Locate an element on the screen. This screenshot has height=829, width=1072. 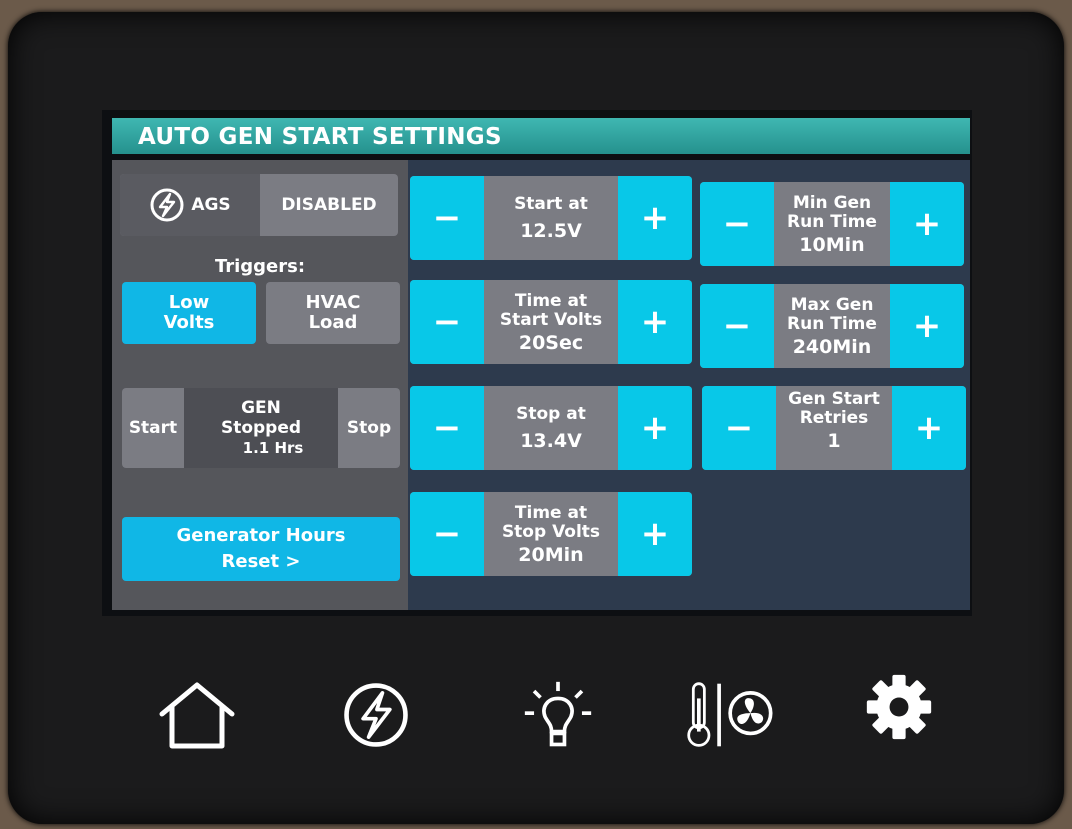
time-at-start-volts-display: Time at Start Volts 20Sec is located at coordinates (551, 322).